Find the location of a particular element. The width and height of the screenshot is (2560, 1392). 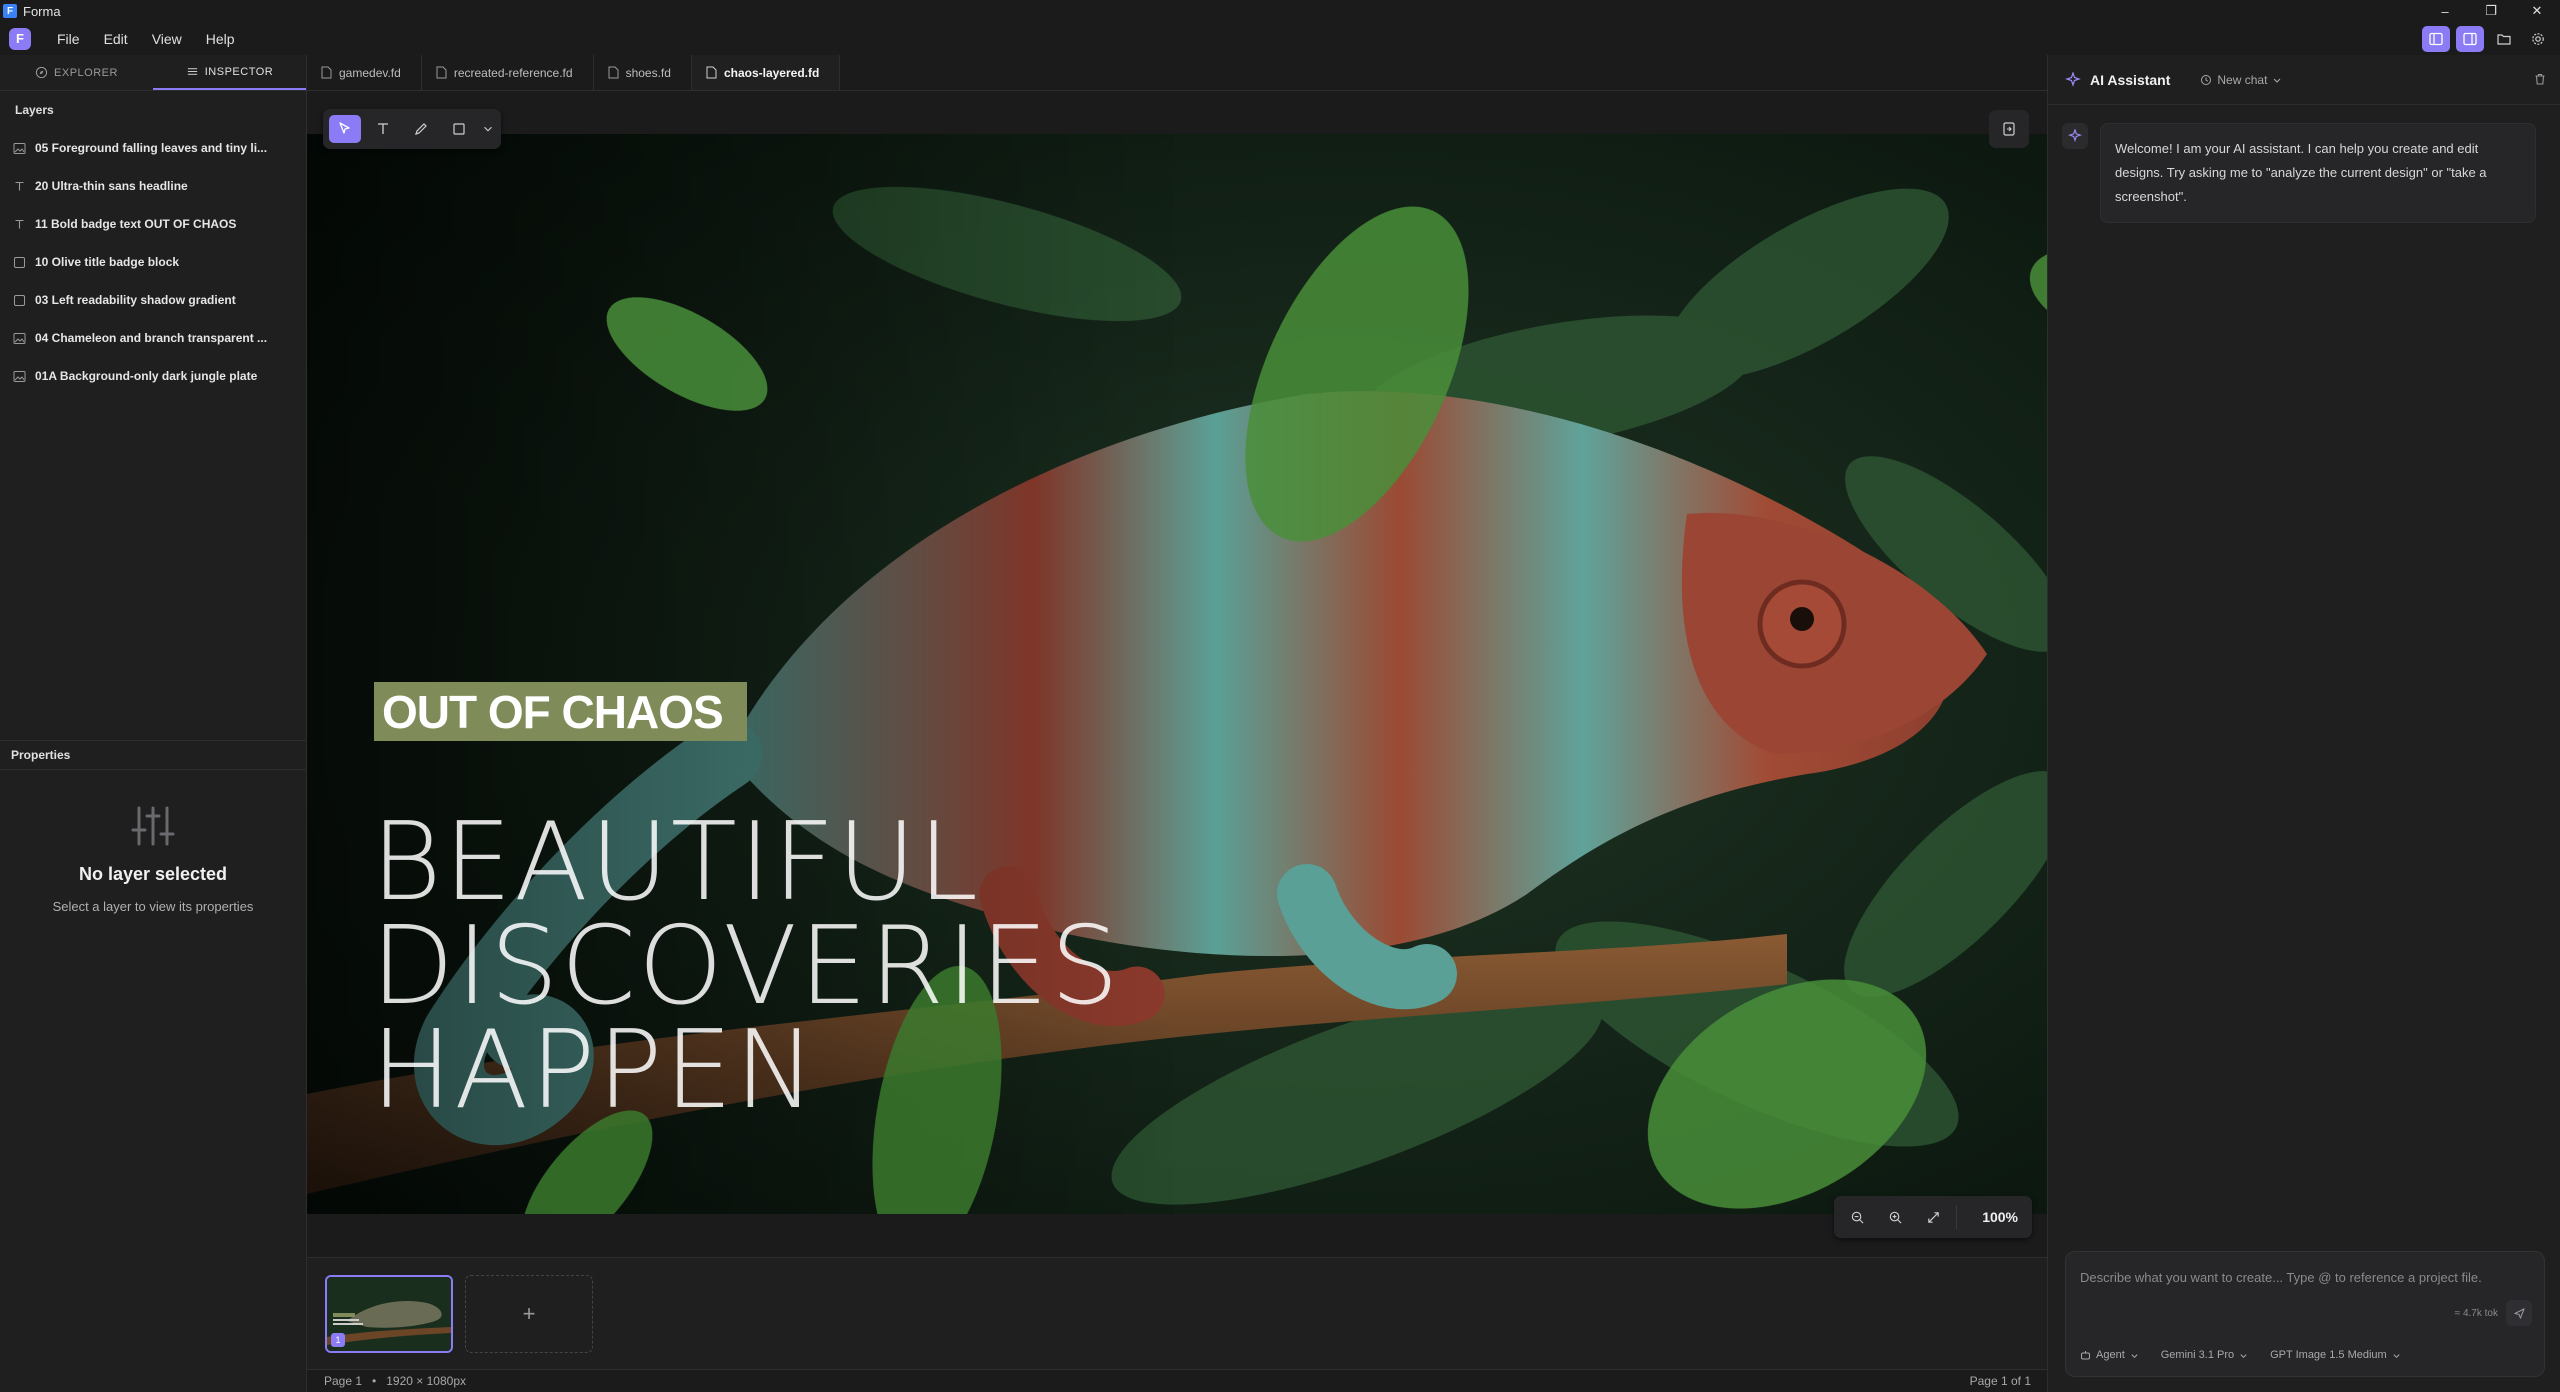

status-page-count: Page 1 of 1 is located at coordinates (2000, 1381).